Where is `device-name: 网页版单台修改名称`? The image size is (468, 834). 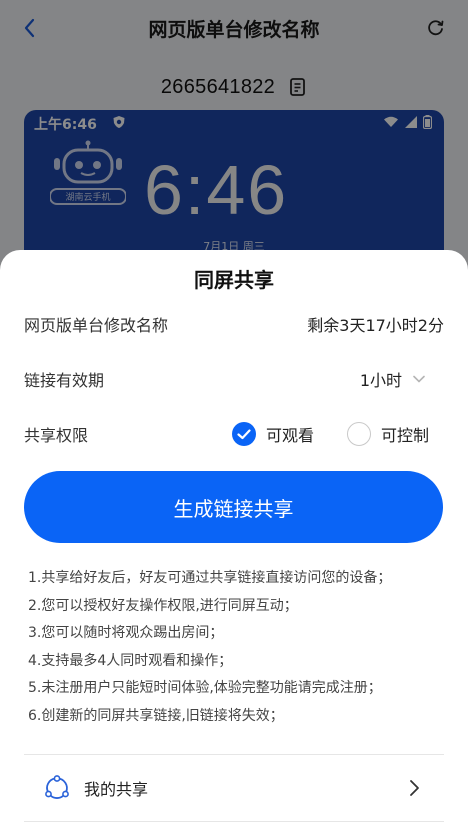 device-name: 网页版单台修改名称 is located at coordinates (96, 325).